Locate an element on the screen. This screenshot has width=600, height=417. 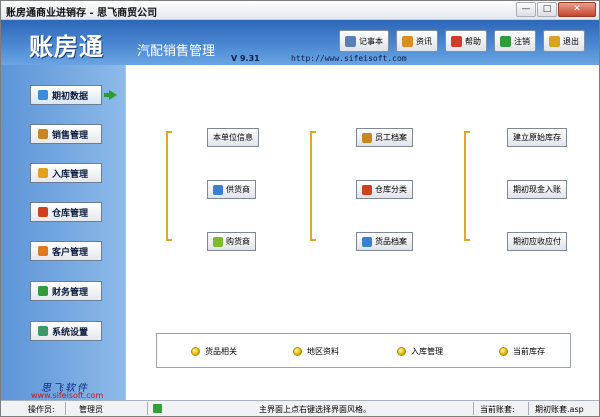
sidebar-item-initial-data: 期初数据 is located at coordinates (66, 95).